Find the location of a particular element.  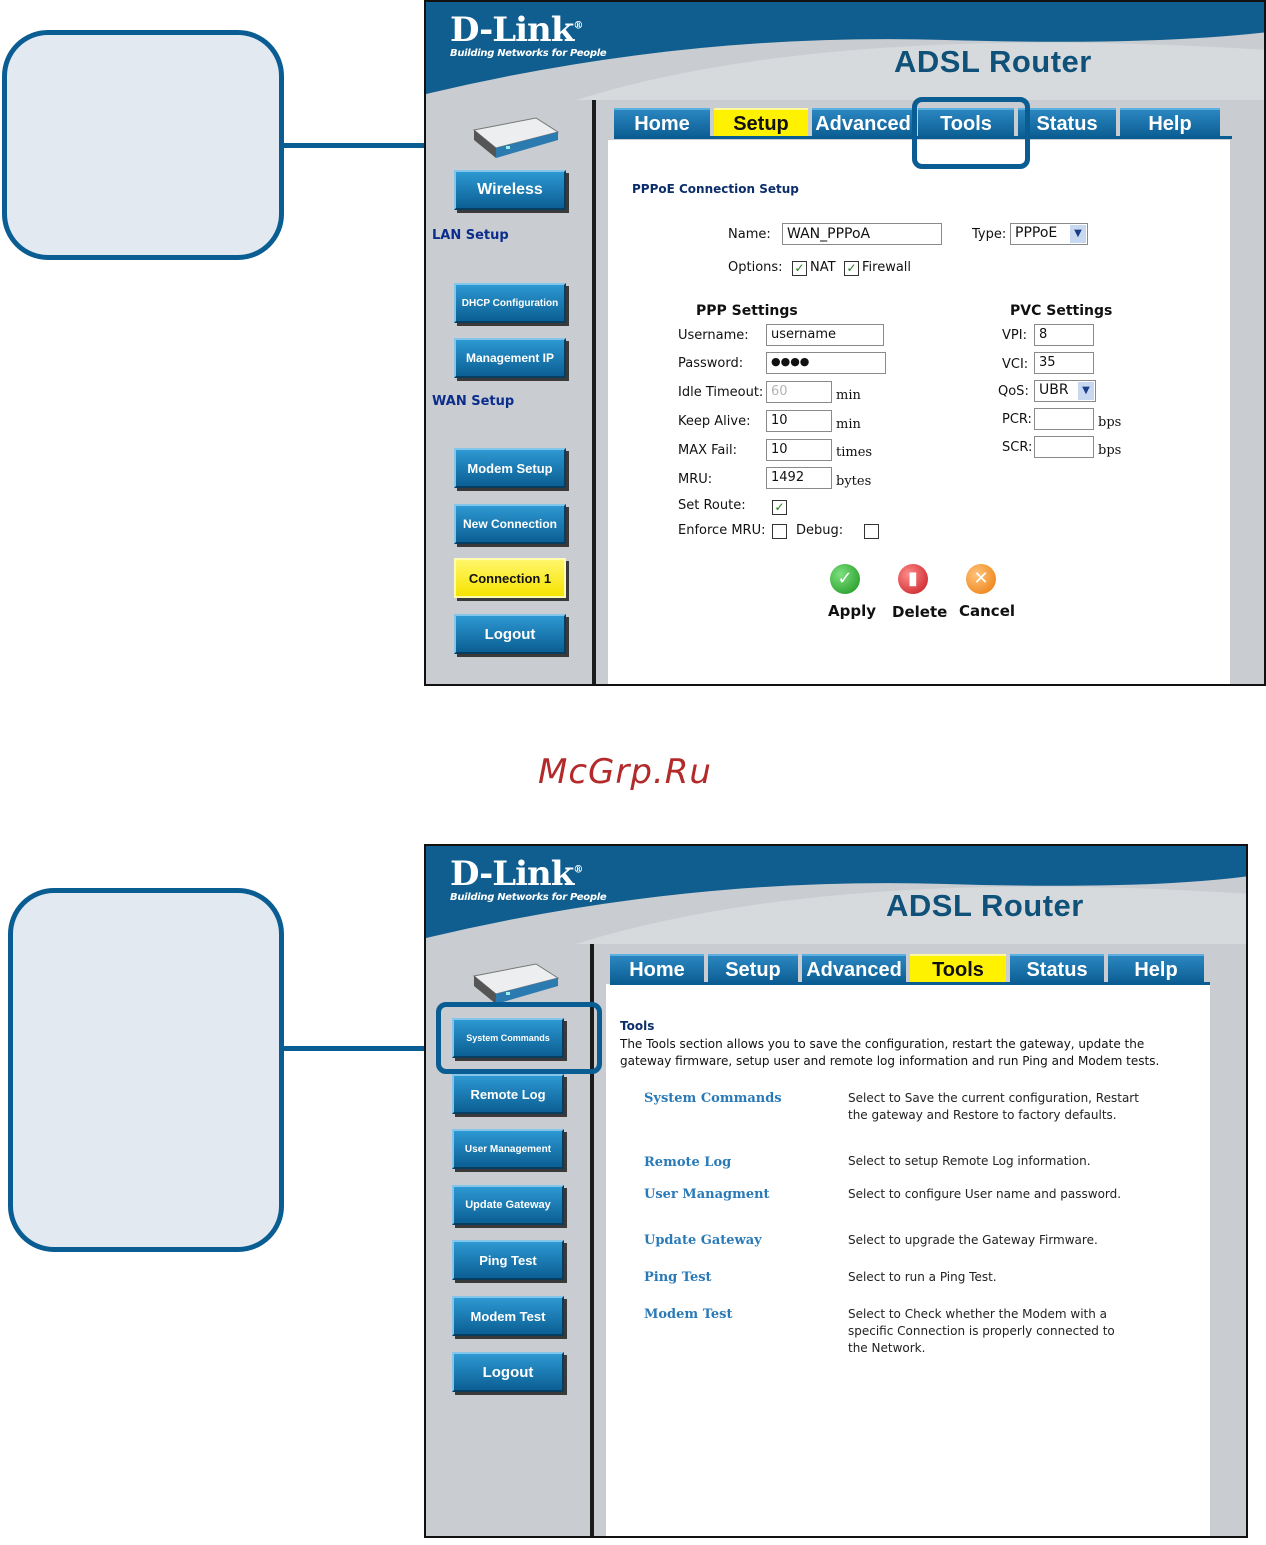

product-title: ADSL Router is located at coordinates (993, 61).